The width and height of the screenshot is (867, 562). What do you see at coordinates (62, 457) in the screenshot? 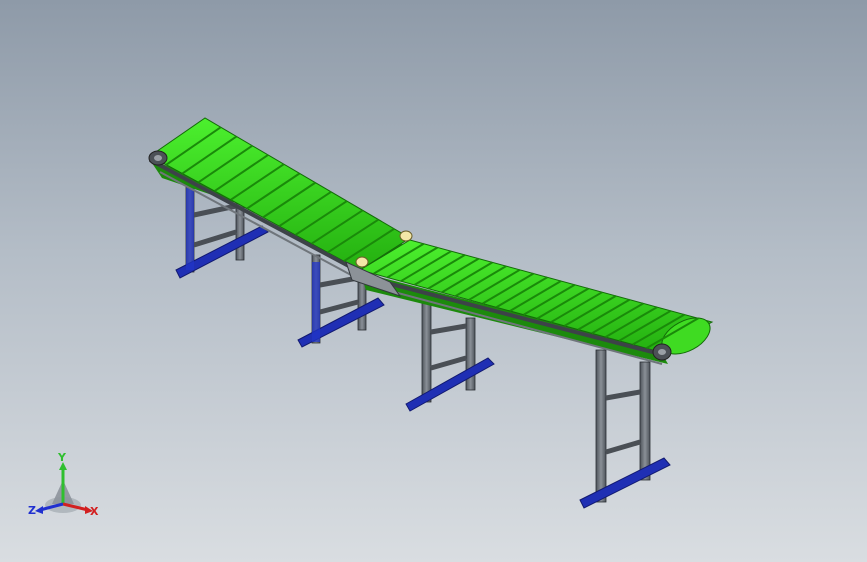
I see `y-axis-label: Y` at bounding box center [62, 457].